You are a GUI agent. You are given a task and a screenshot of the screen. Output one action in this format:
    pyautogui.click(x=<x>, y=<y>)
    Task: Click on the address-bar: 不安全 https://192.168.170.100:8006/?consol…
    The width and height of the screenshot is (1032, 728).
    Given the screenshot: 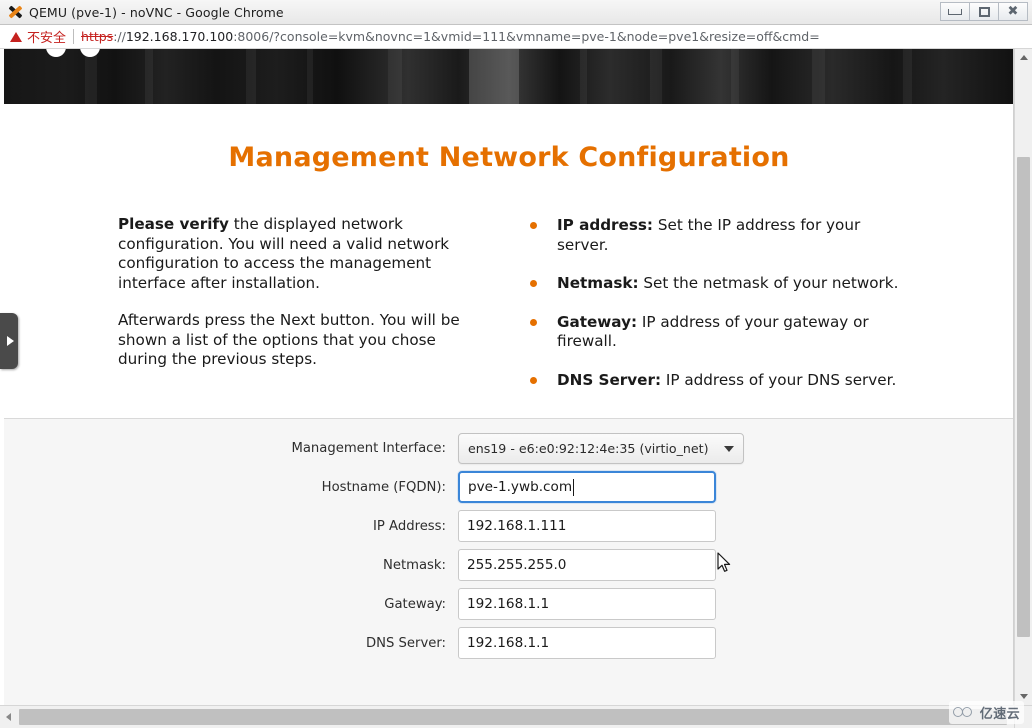 What is the action you would take?
    pyautogui.click(x=516, y=37)
    